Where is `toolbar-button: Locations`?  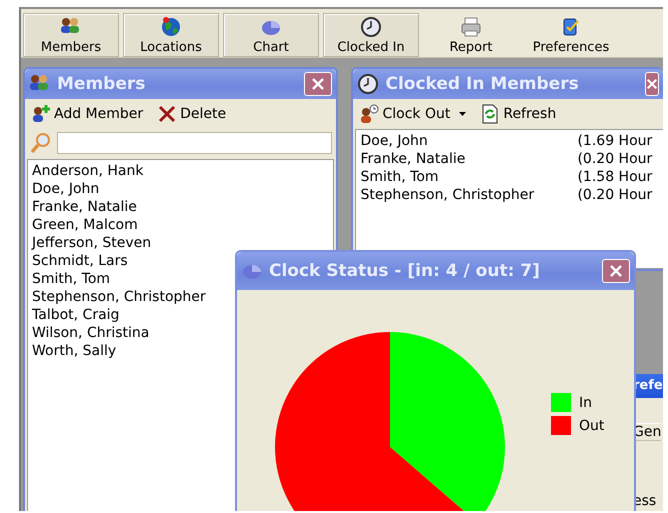 toolbar-button: Locations is located at coordinates (171, 35).